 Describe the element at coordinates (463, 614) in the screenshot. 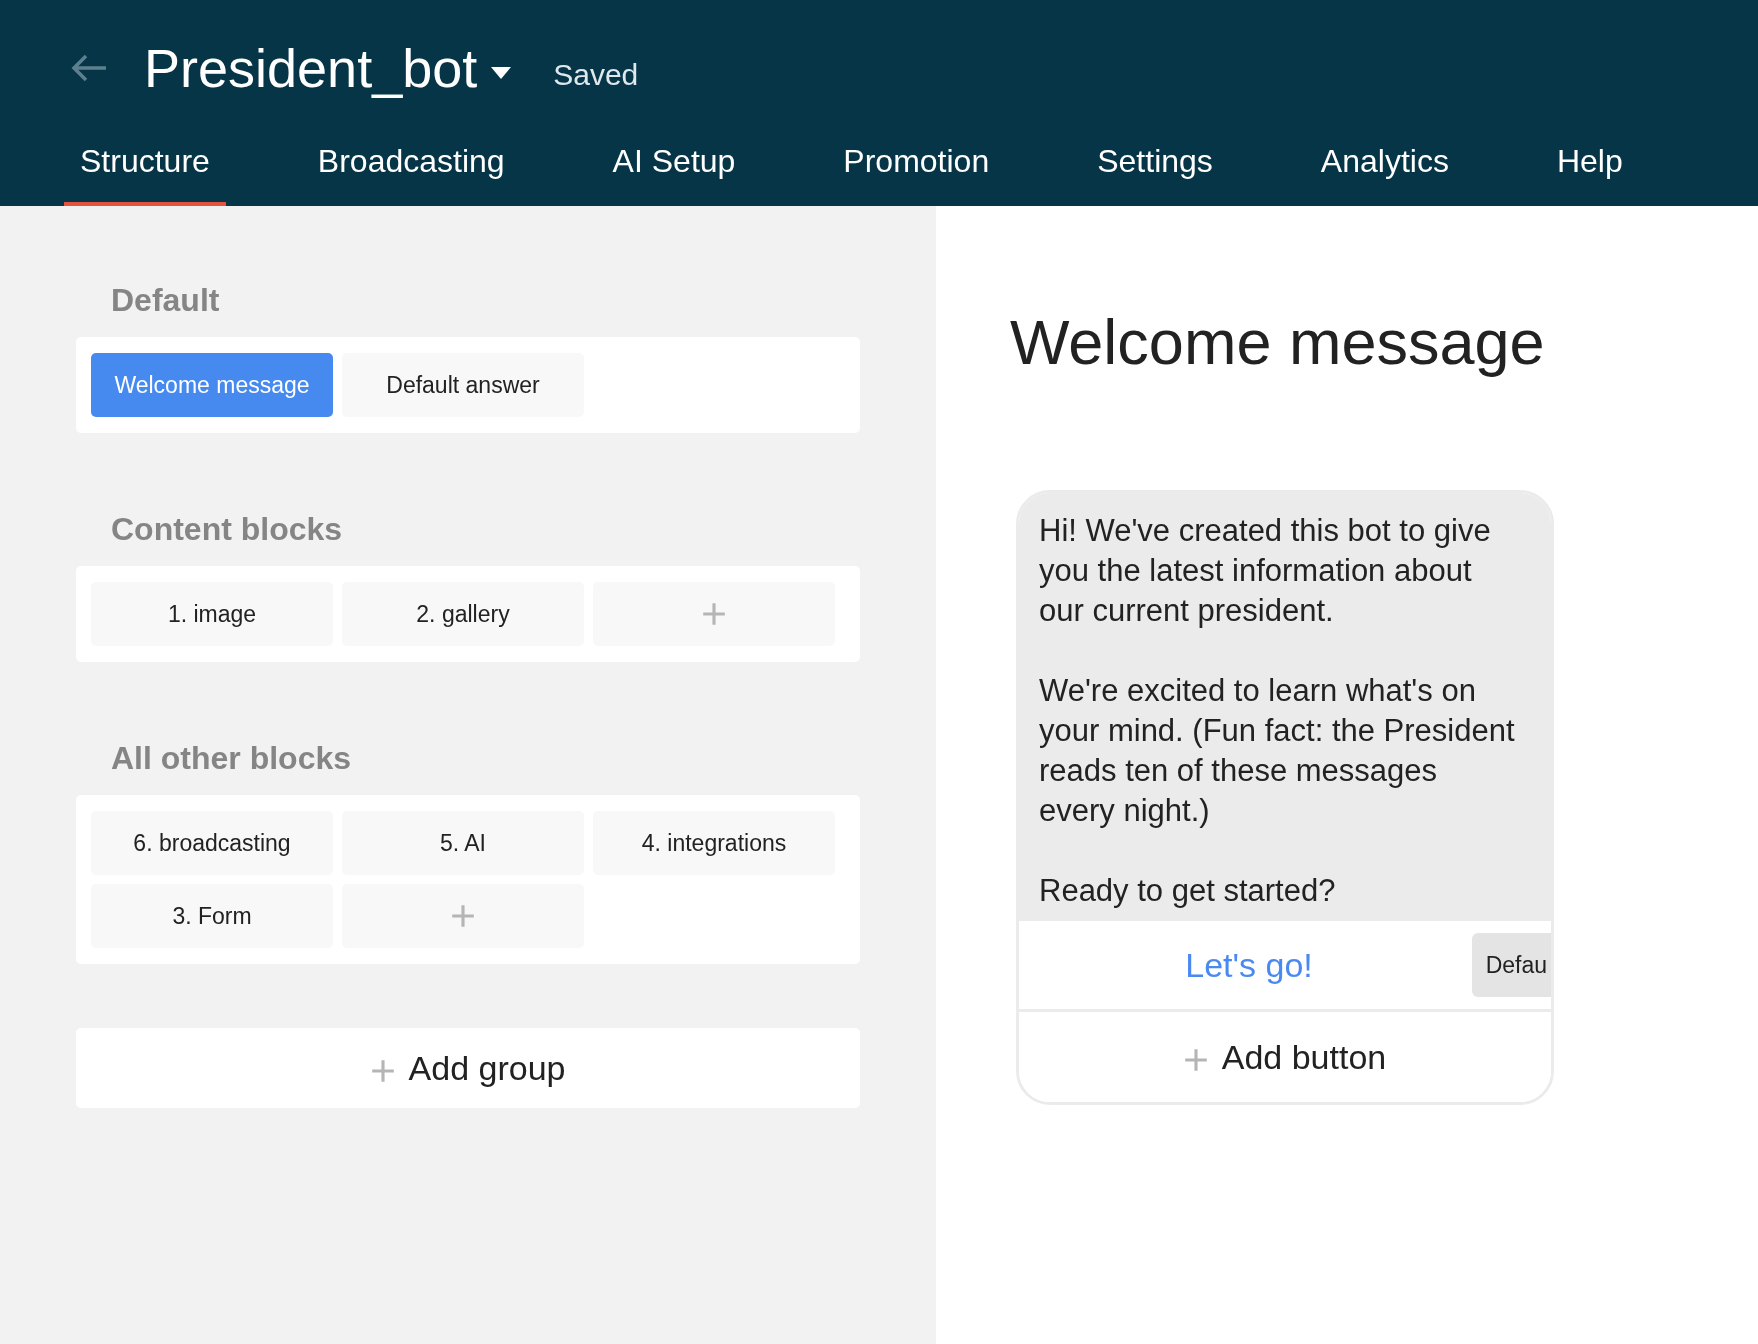

I see `block-chip: 2. gallery` at that location.